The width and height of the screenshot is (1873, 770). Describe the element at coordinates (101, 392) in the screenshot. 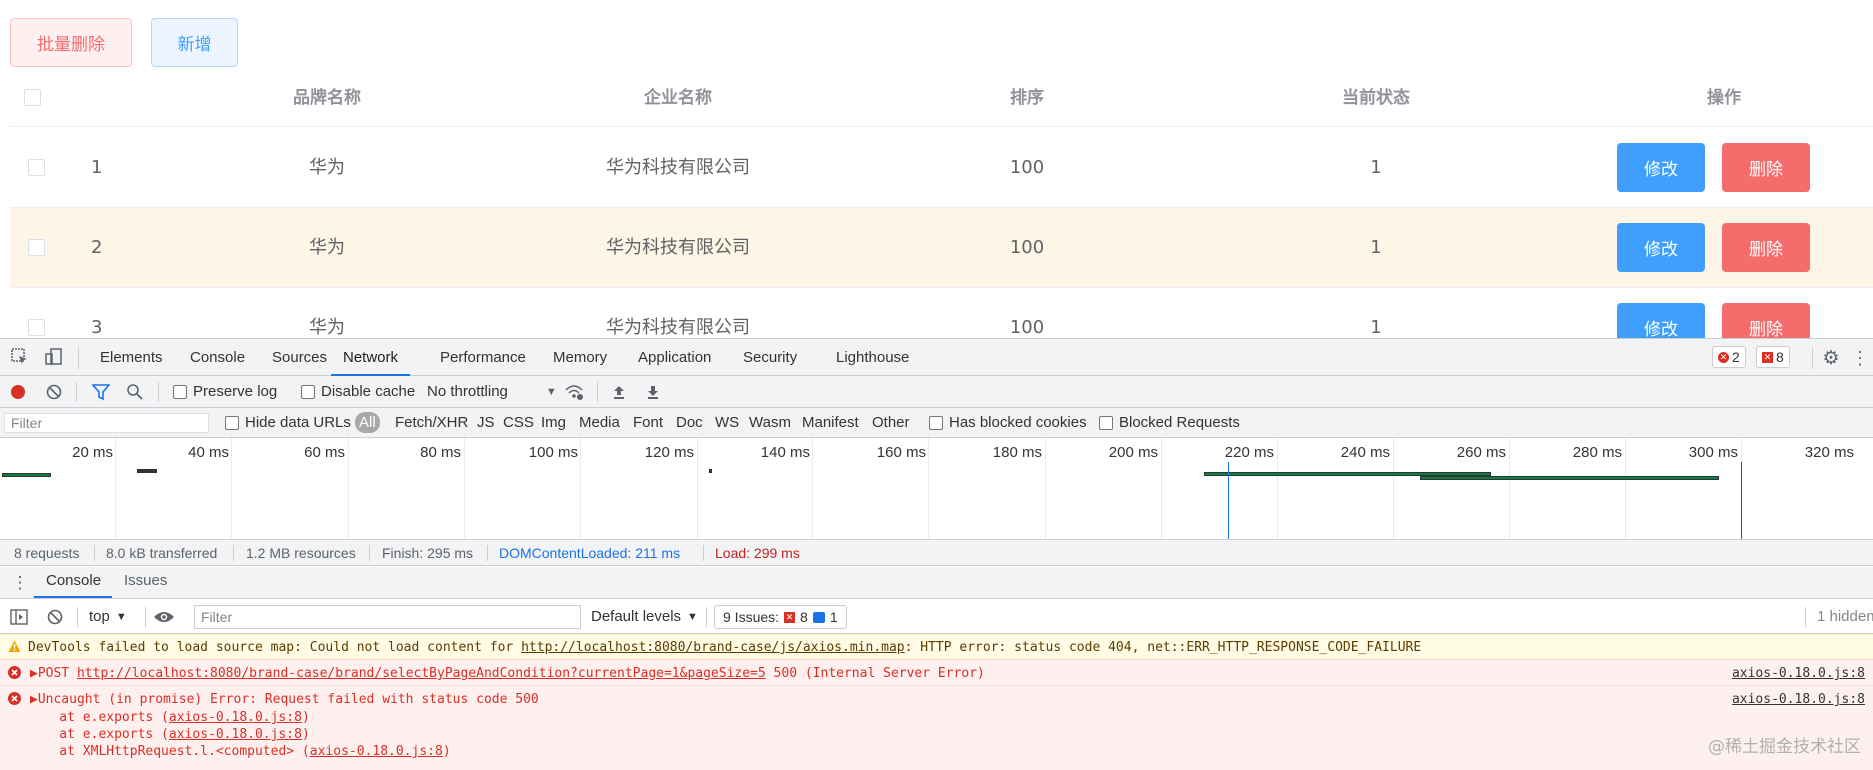

I see `filter-funnel-icon` at that location.